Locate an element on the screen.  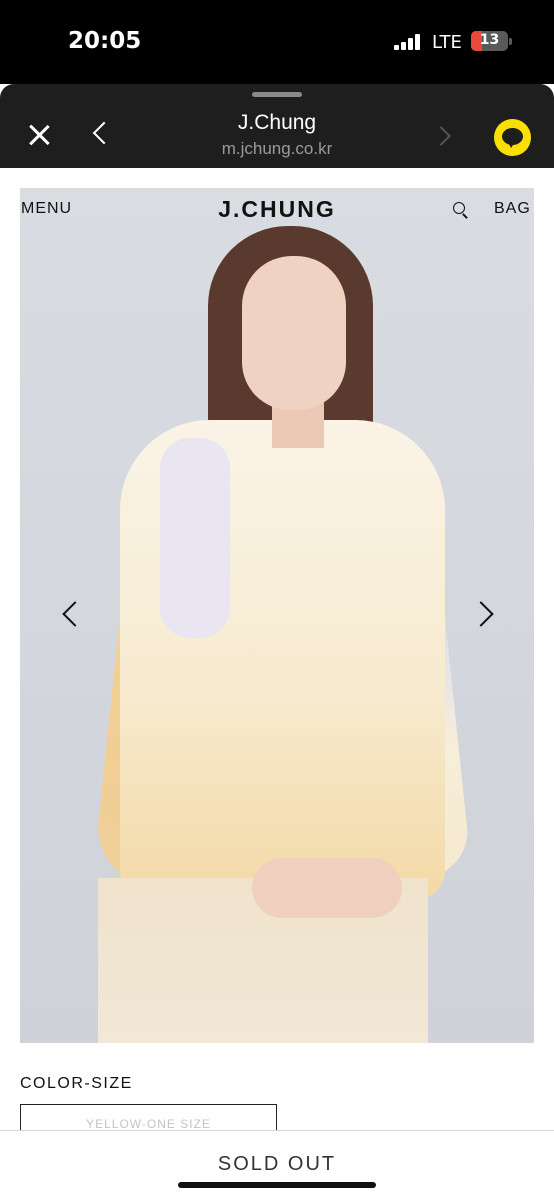
option-value: YELLOW-ONE SIZE is located at coordinates (148, 1124).